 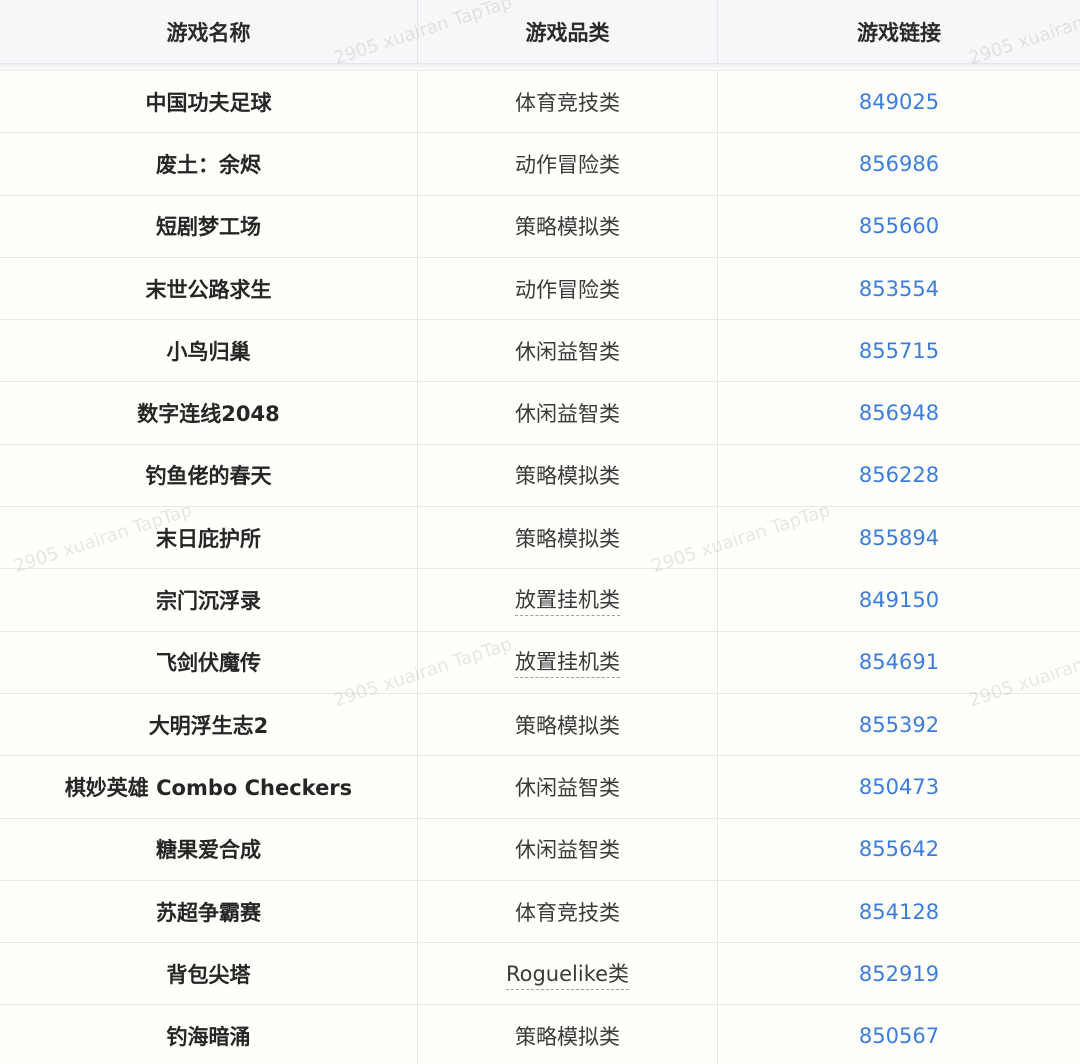 What do you see at coordinates (209, 351) in the screenshot?
I see `game-name-cell: 小鸟归巢` at bounding box center [209, 351].